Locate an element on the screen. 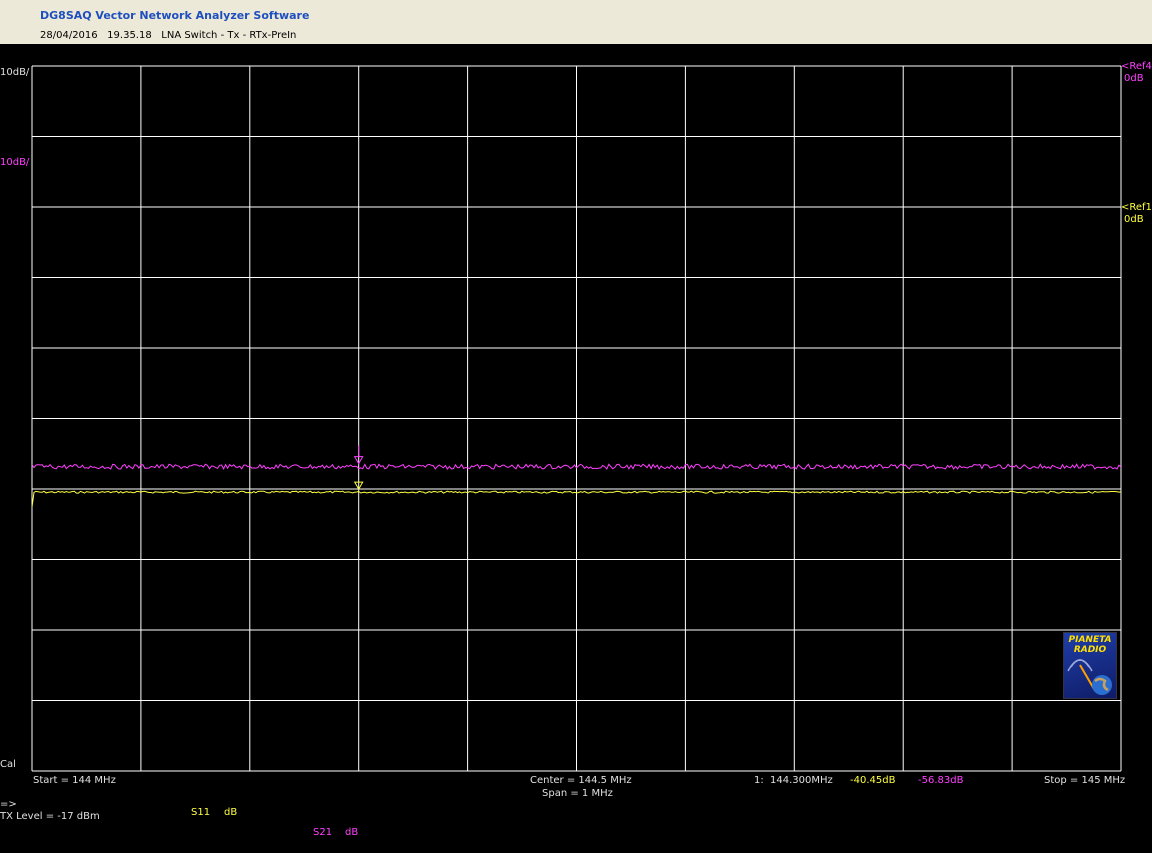  ref1-label: <Ref1 is located at coordinates (1136, 207).